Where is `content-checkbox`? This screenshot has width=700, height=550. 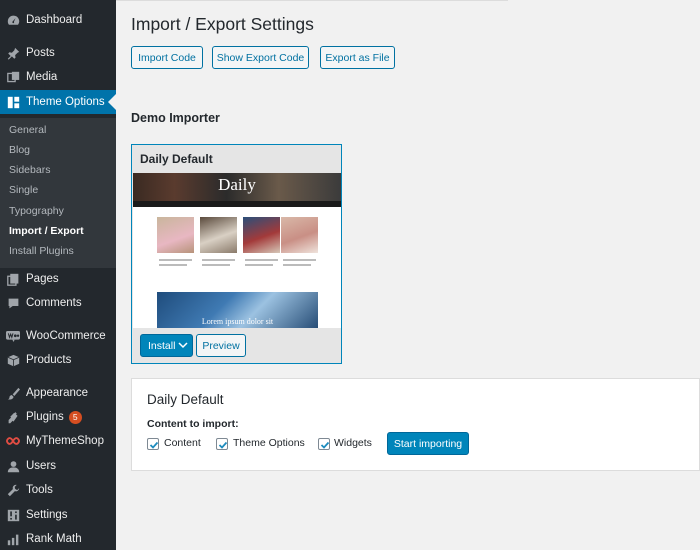 content-checkbox is located at coordinates (153, 444).